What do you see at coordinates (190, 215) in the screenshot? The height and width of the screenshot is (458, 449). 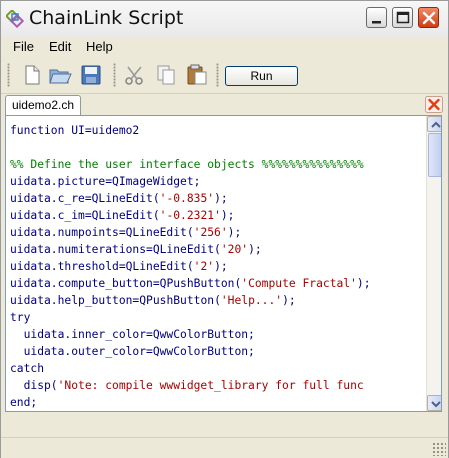 I see `code-token: '-0.2321'` at bounding box center [190, 215].